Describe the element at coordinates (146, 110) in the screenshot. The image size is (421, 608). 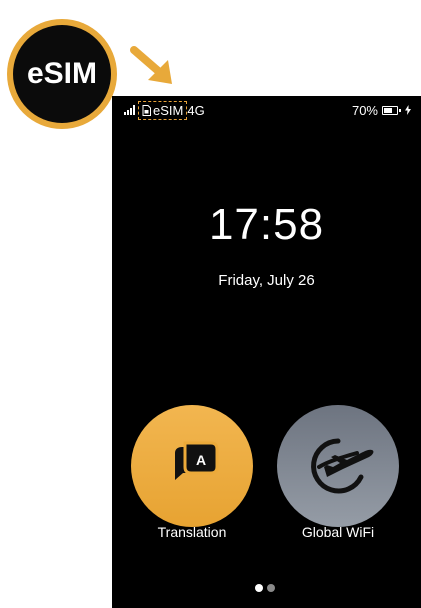
I see `sim-card-icon` at that location.